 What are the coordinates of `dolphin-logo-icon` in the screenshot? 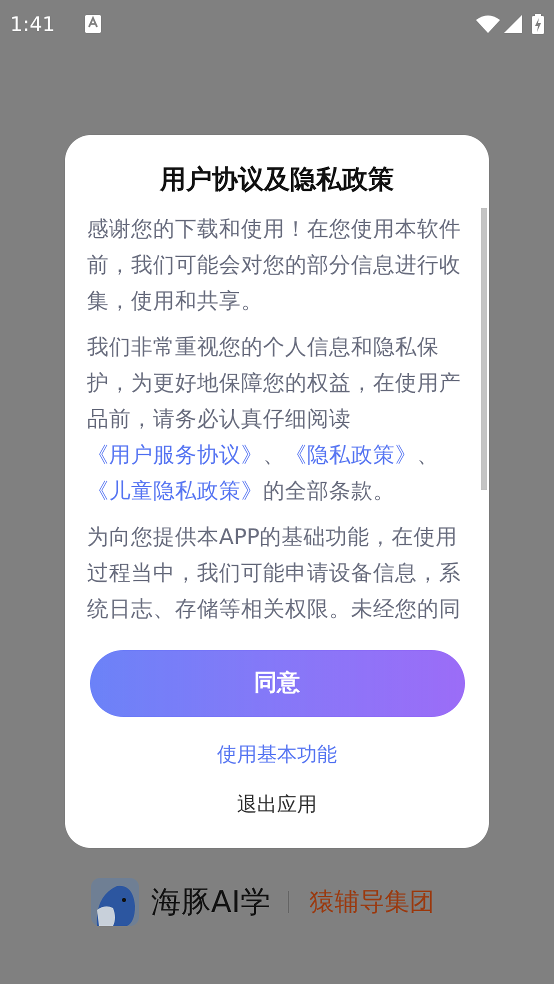 It's located at (115, 902).